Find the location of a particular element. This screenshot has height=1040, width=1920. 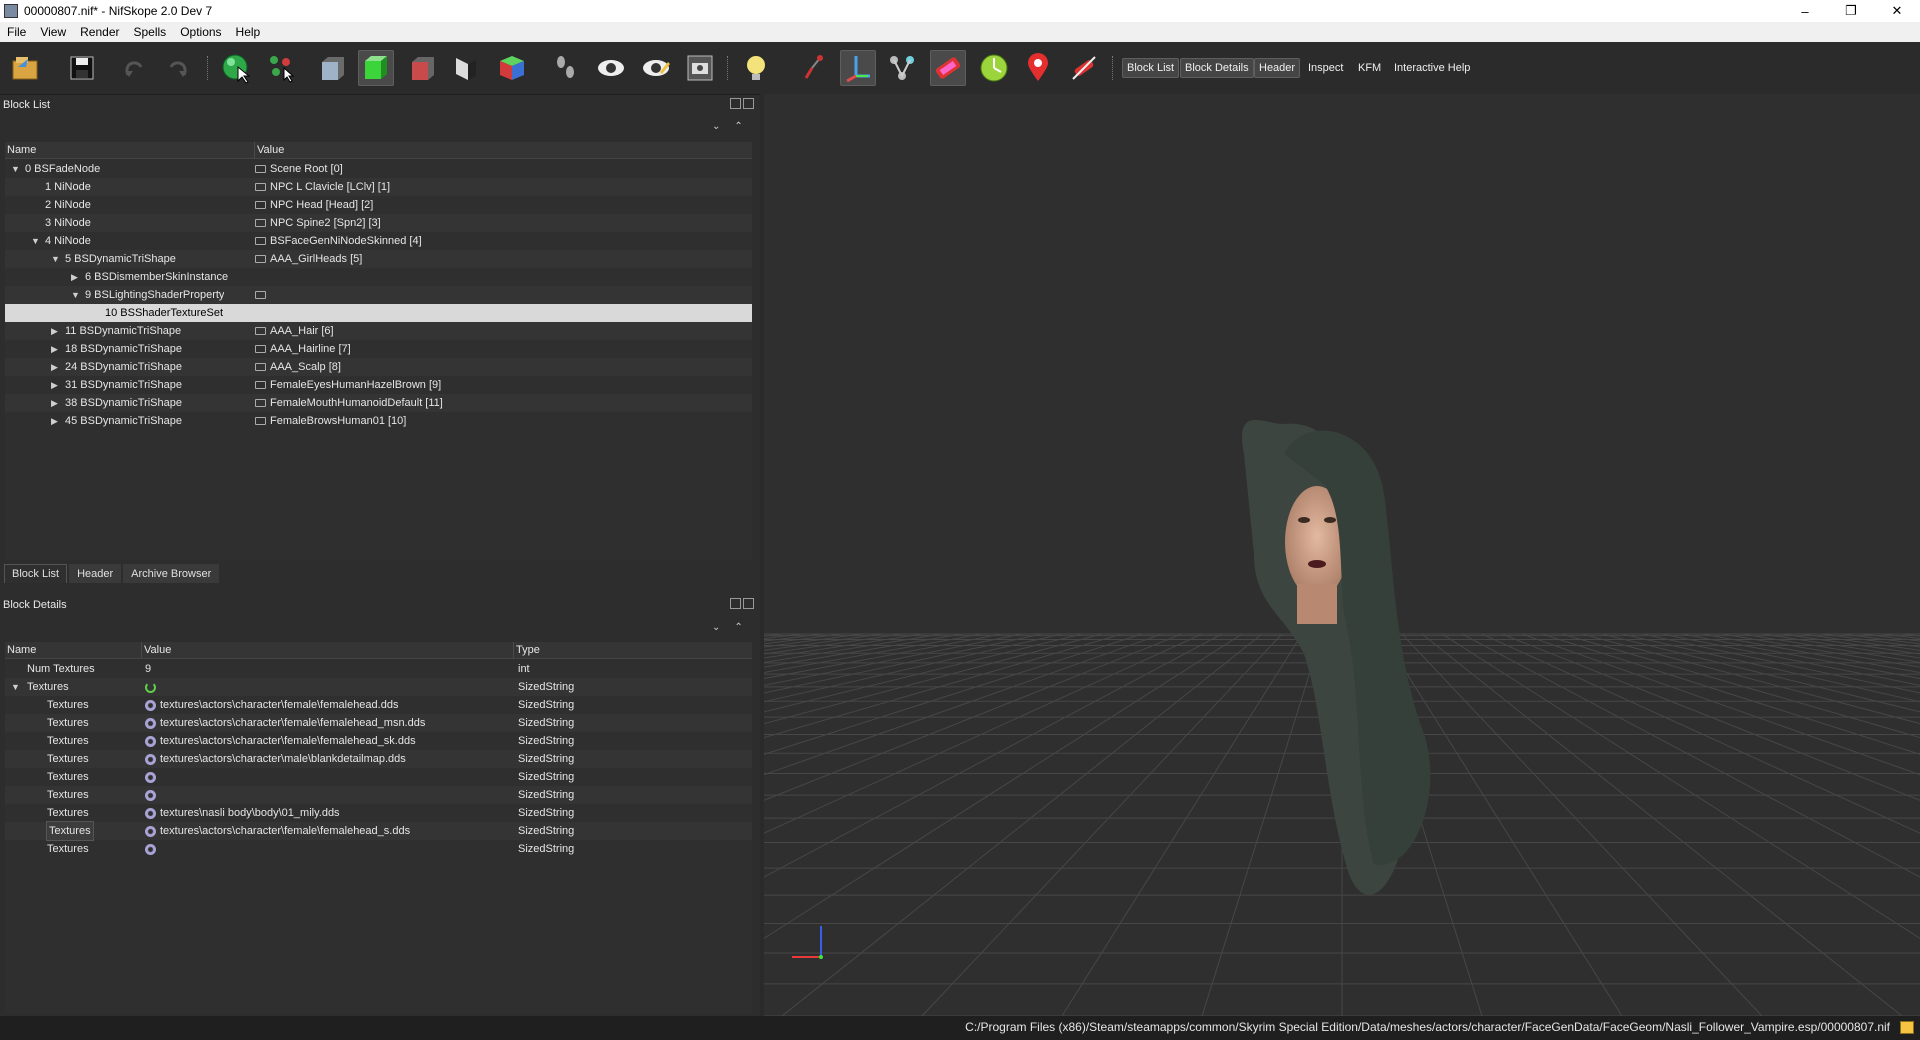

view-perspective-icon is located at coordinates (512, 68).